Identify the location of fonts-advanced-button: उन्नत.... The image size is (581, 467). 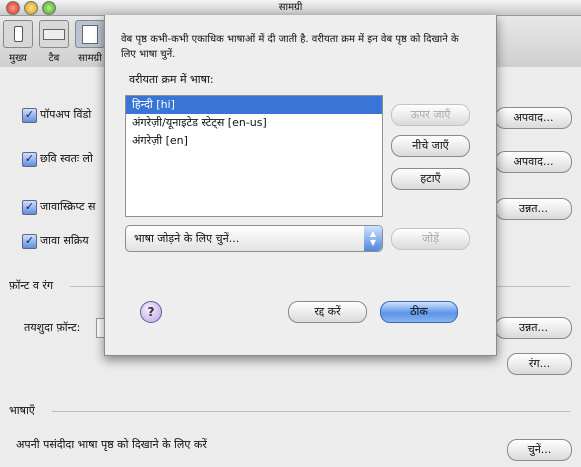
(533, 328).